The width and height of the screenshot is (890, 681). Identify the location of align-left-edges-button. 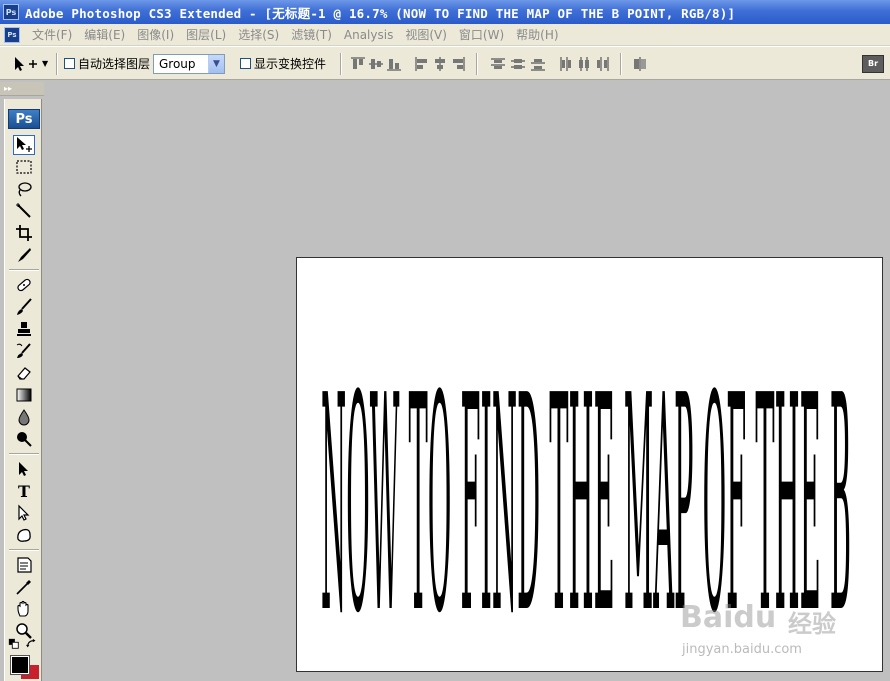
(422, 64).